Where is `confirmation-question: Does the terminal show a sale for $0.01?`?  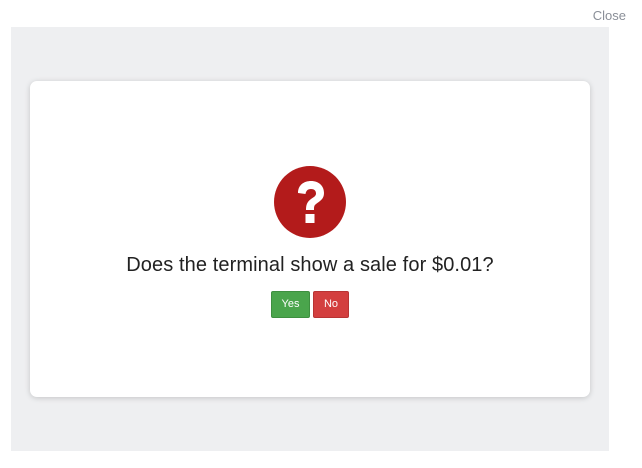 confirmation-question: Does the terminal show a sale for $0.01? is located at coordinates (310, 265).